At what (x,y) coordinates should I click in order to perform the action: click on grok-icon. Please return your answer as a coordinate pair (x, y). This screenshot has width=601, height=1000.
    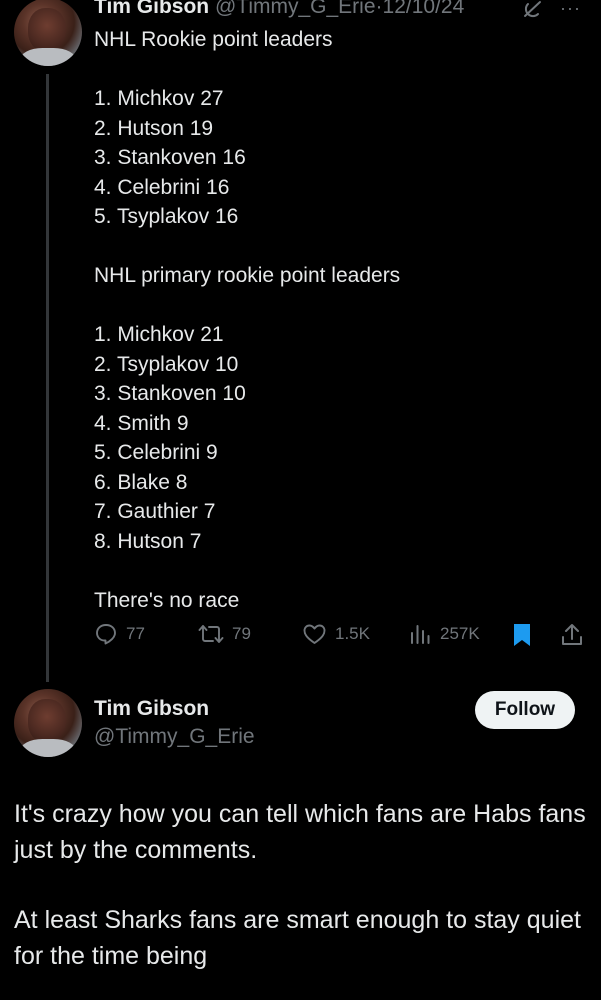
    Looking at the image, I should click on (533, 10).